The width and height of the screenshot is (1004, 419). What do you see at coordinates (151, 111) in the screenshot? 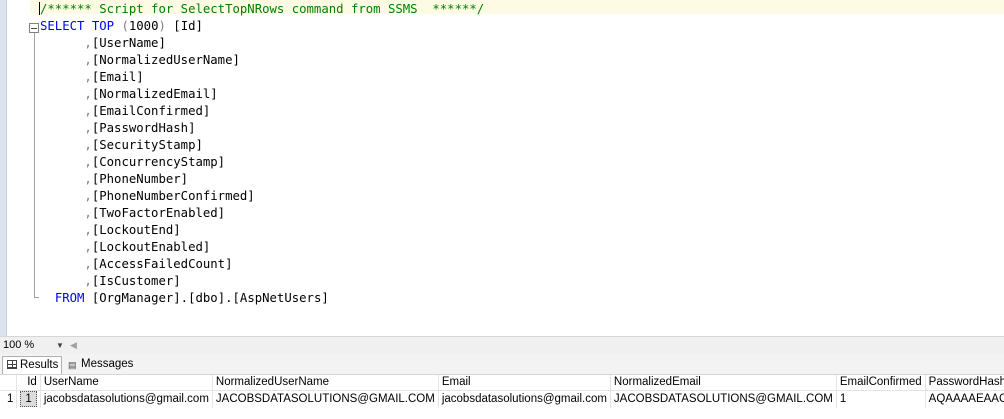
I see `column-name: [EmailConfirmed]` at bounding box center [151, 111].